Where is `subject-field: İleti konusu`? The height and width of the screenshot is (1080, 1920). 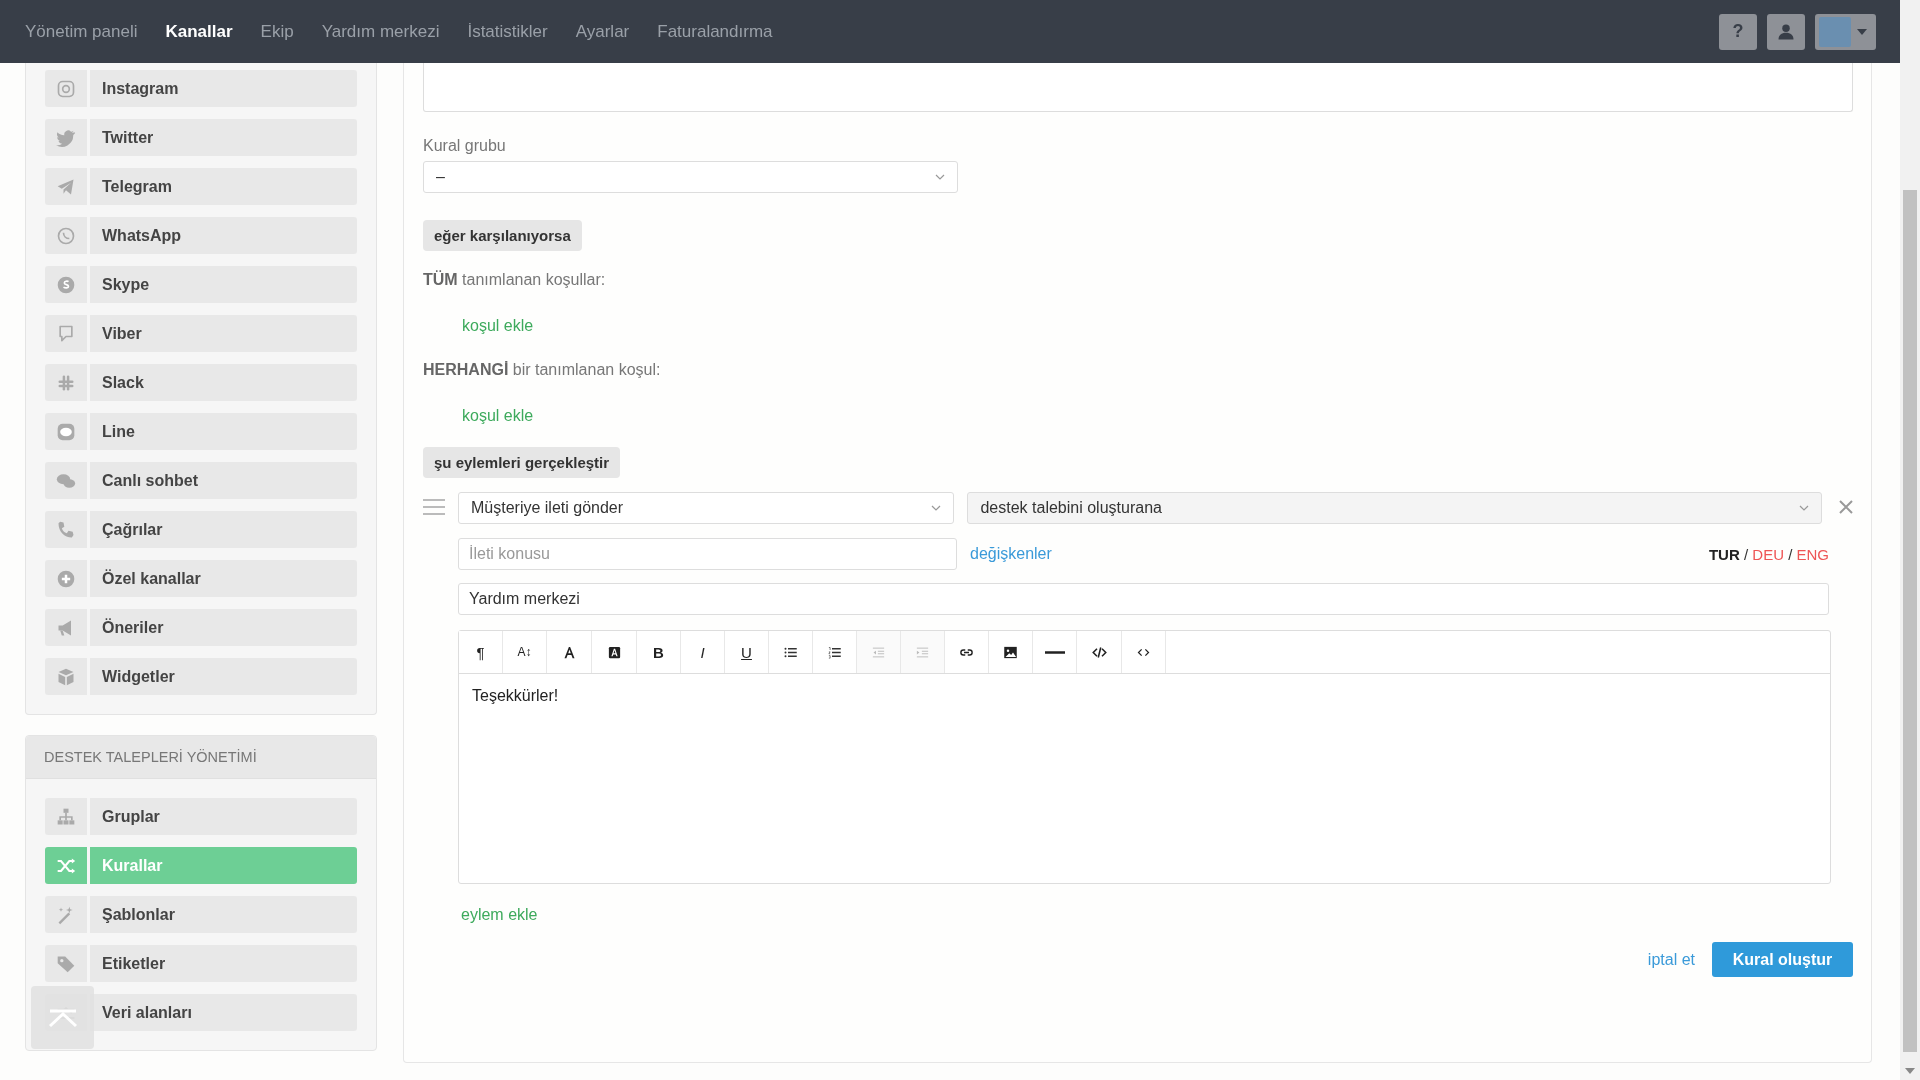
subject-field: İleti konusu is located at coordinates (707, 554).